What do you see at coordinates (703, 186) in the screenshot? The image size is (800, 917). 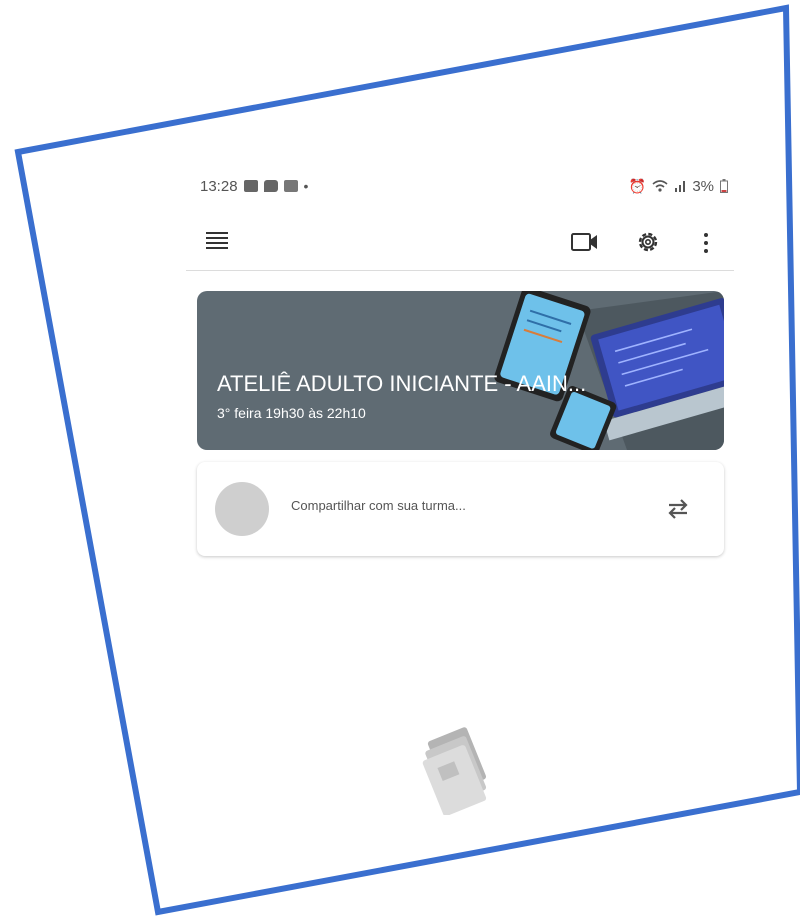 I see `battery-percent: 3%` at bounding box center [703, 186].